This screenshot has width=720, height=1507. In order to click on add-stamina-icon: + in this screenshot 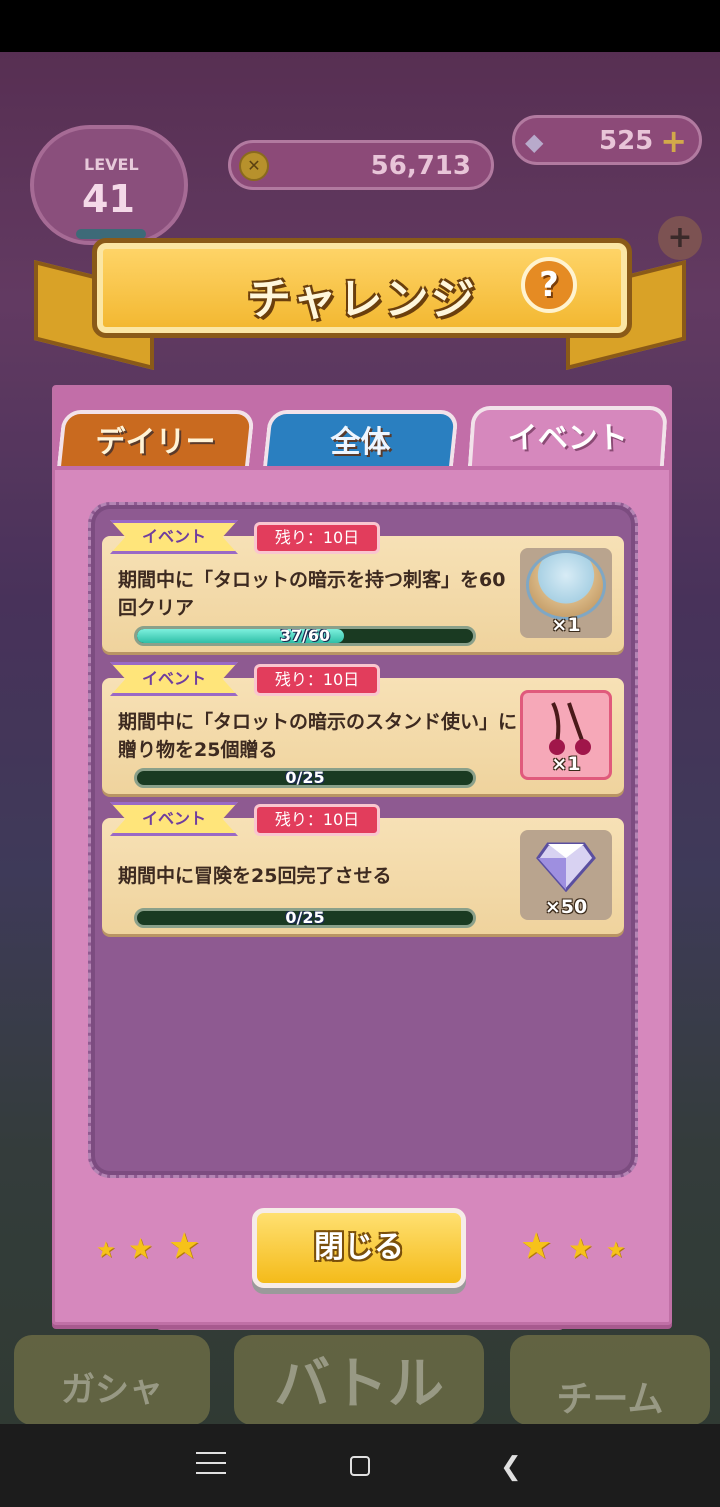, I will do `click(680, 238)`.